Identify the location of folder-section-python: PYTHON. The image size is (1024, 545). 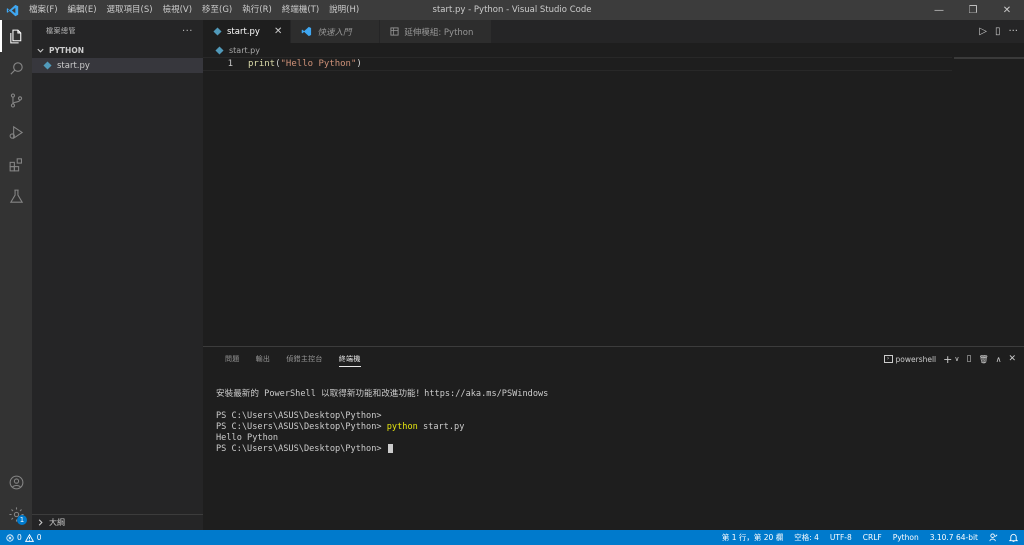
(117, 50).